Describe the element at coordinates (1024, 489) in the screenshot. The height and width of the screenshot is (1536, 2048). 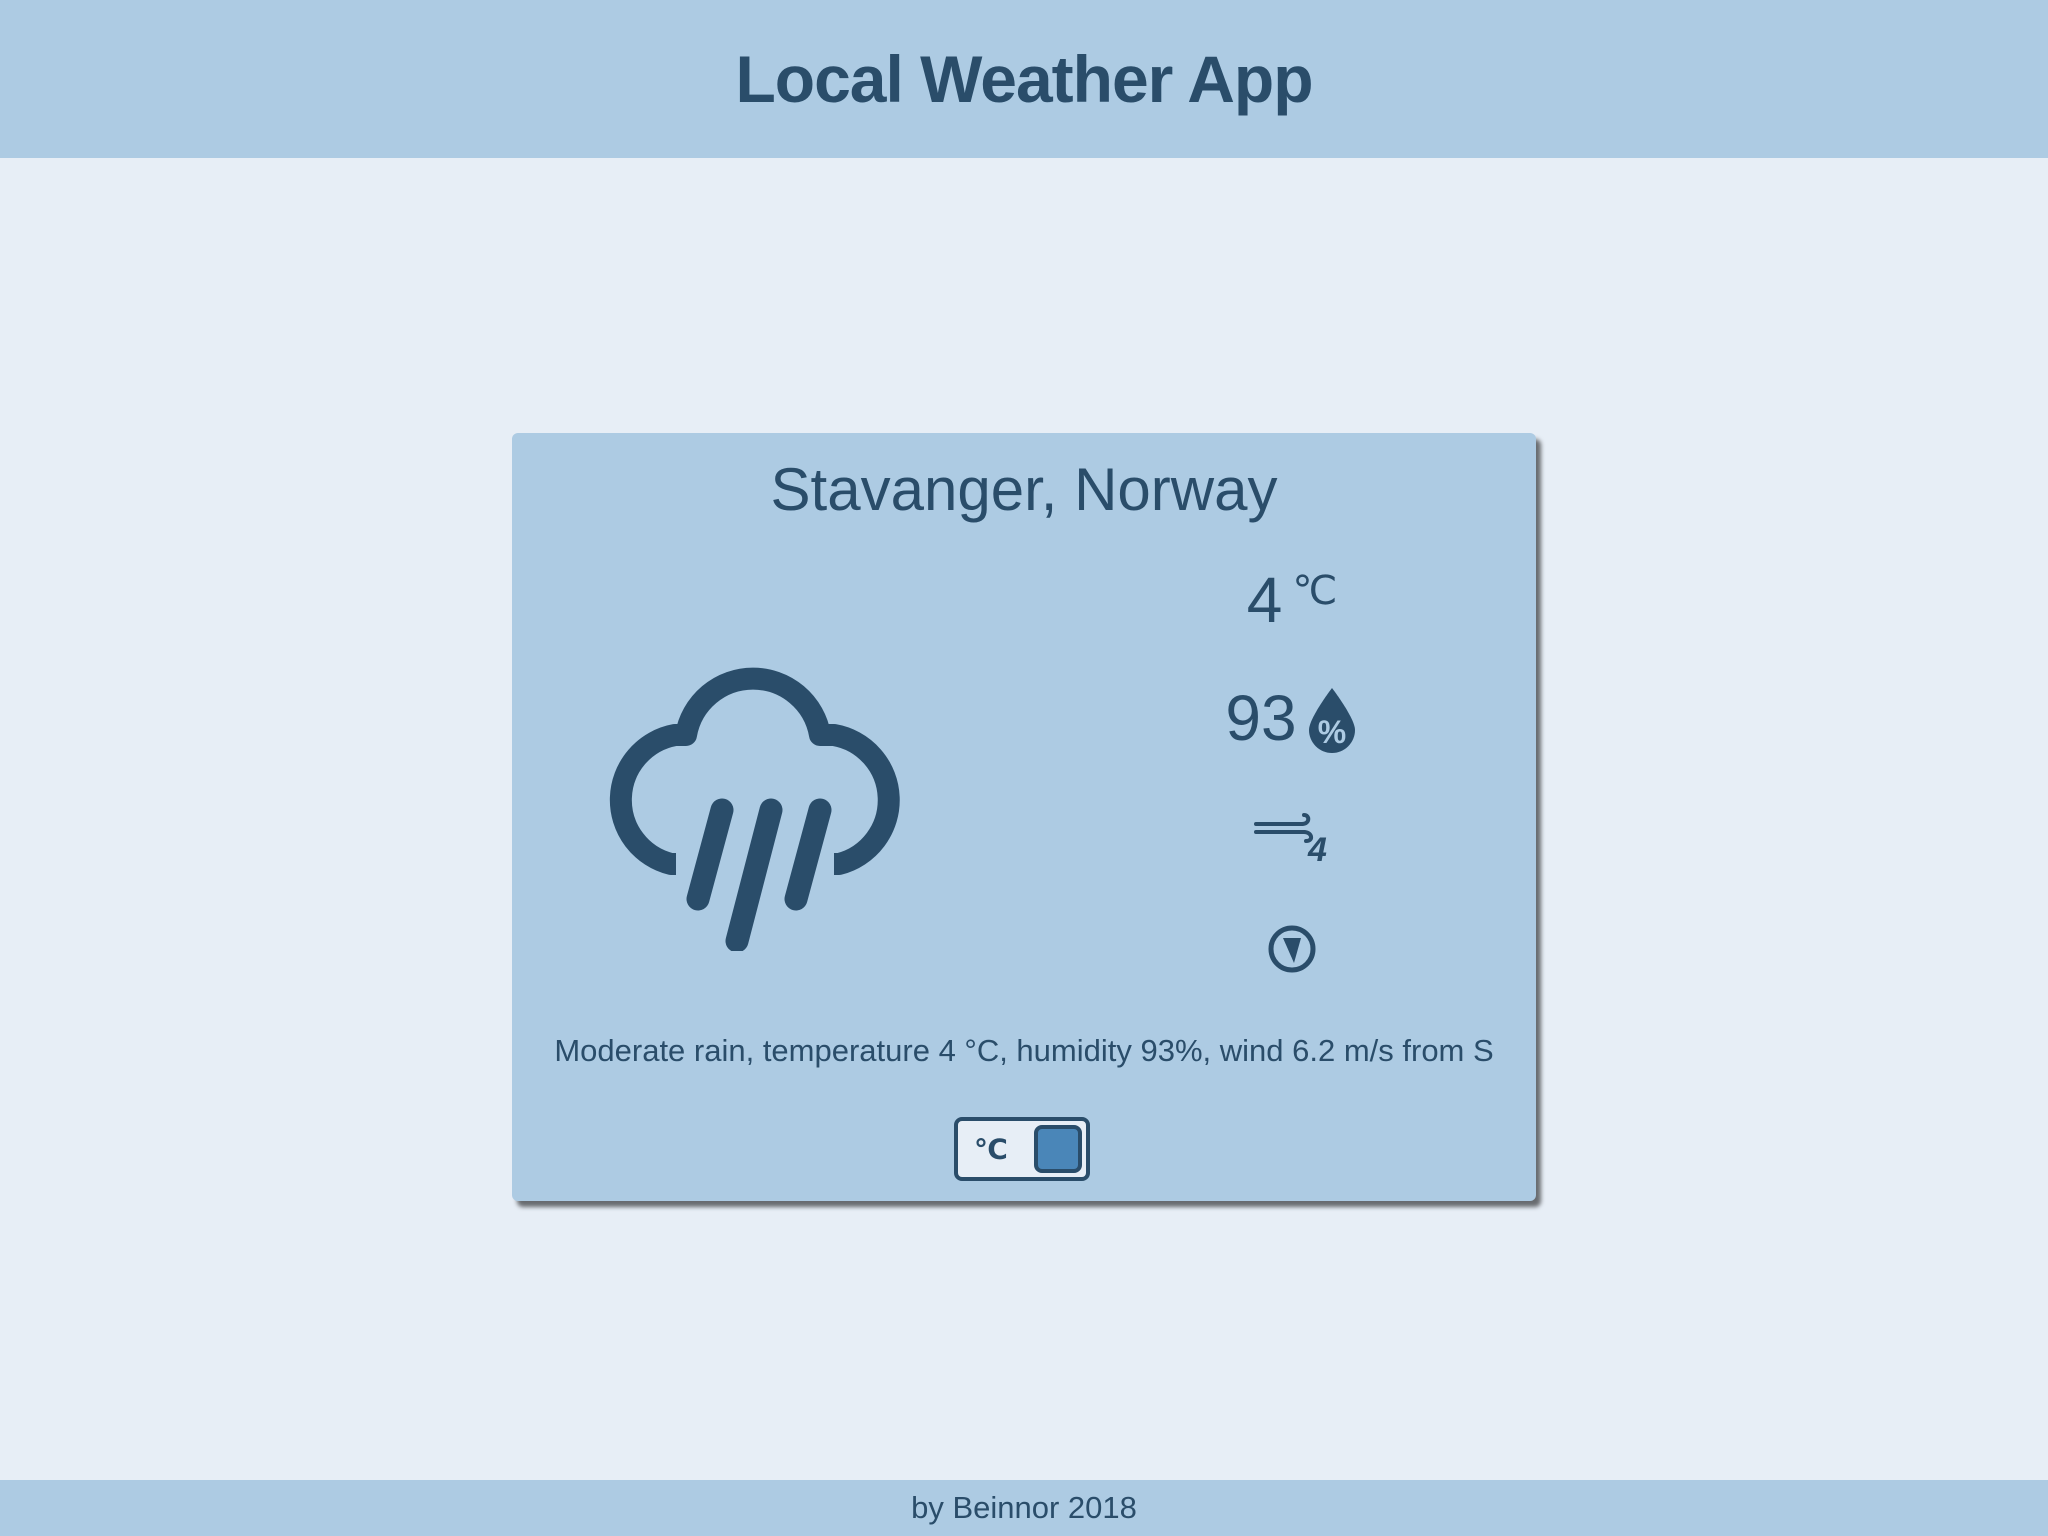
I see `location-label: Stavanger, Norway` at that location.